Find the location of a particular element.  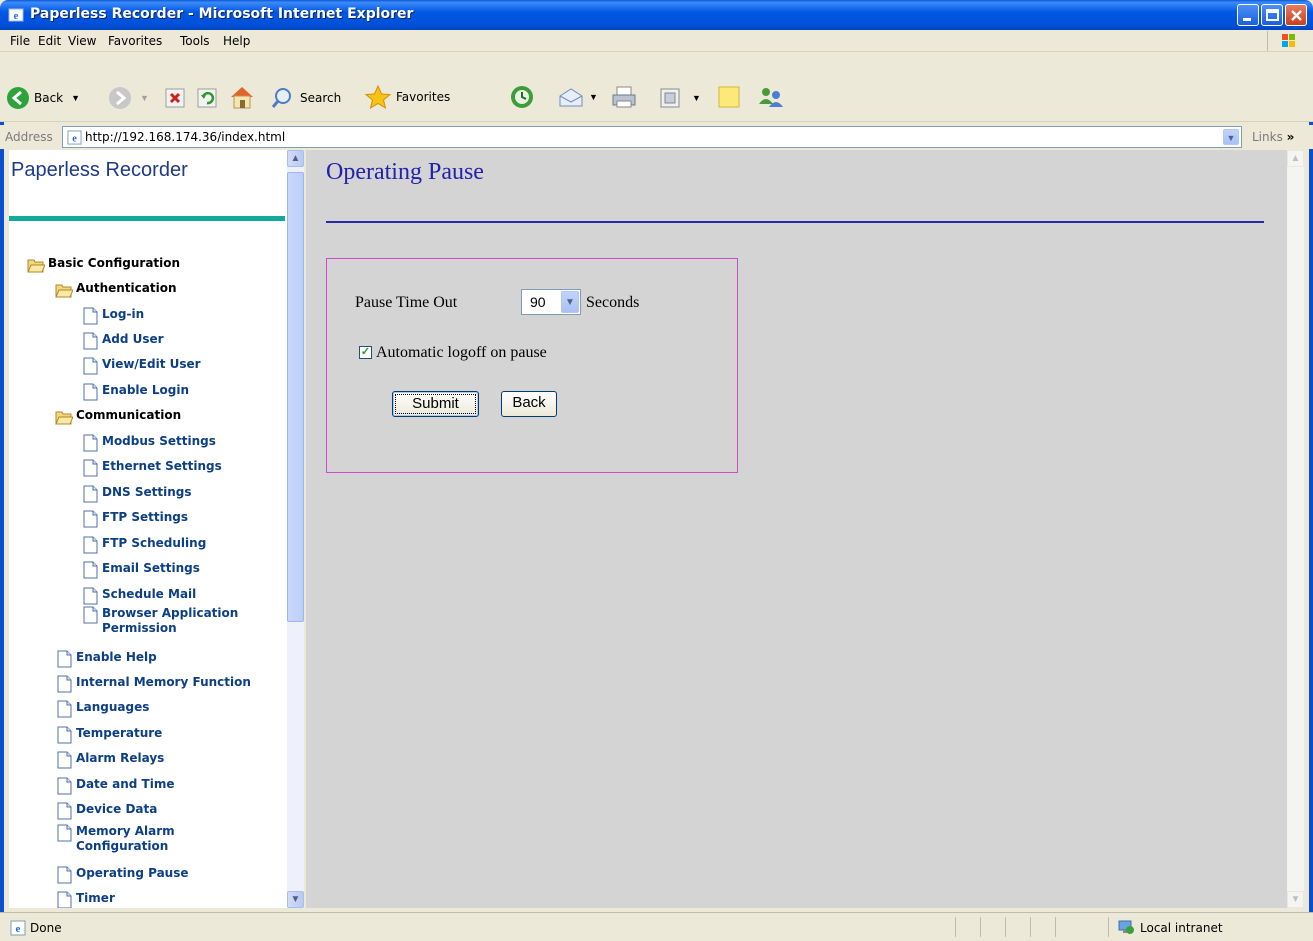

refresh-icon is located at coordinates (207, 98).